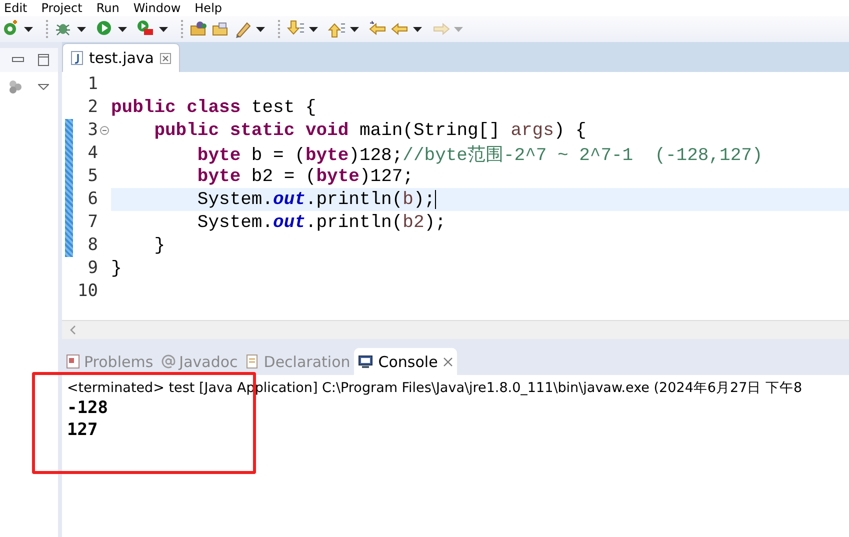  What do you see at coordinates (61, 8) in the screenshot?
I see `menu-item: Project` at bounding box center [61, 8].